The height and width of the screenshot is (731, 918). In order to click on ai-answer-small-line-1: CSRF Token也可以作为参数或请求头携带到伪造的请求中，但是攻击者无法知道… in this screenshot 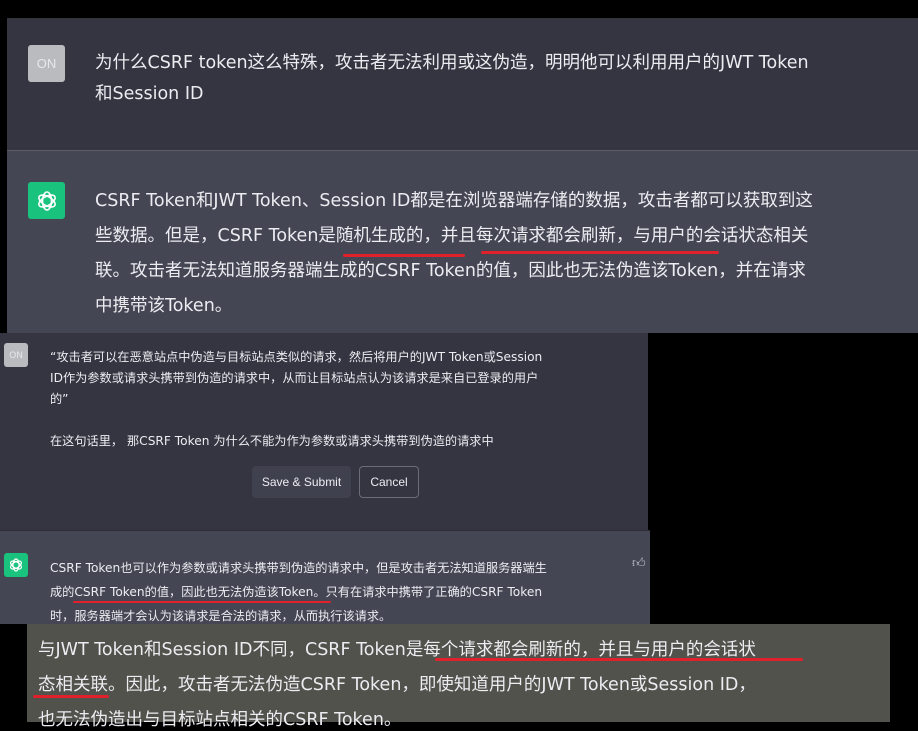, I will do `click(298, 568)`.